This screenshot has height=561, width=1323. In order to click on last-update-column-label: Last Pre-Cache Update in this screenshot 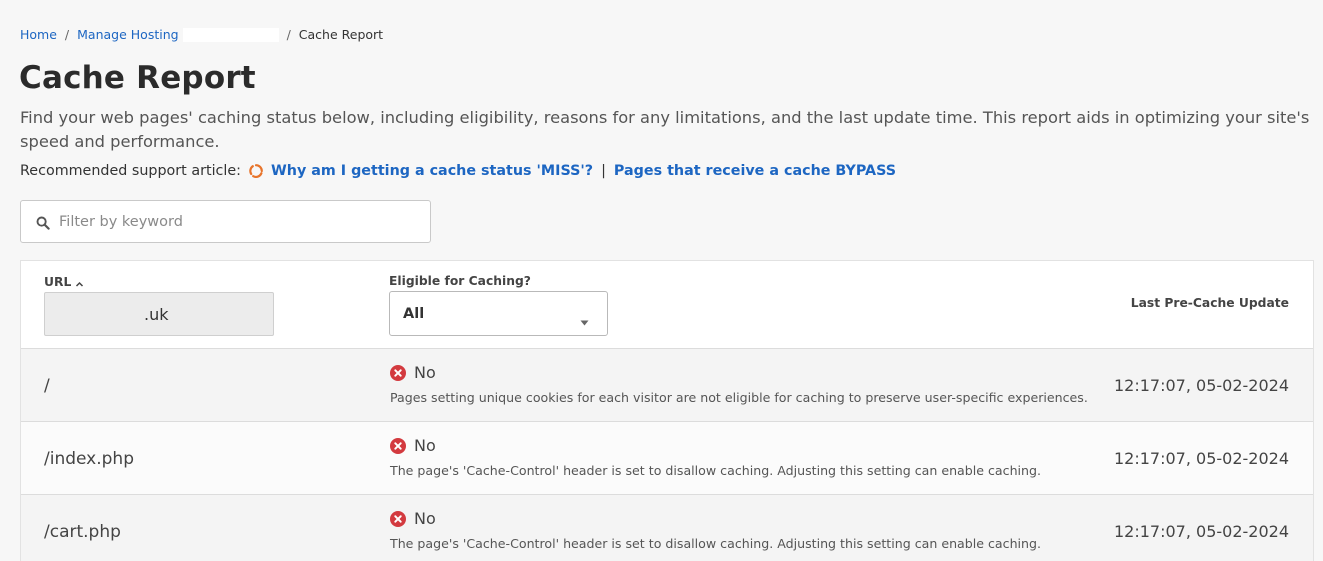, I will do `click(1209, 303)`.